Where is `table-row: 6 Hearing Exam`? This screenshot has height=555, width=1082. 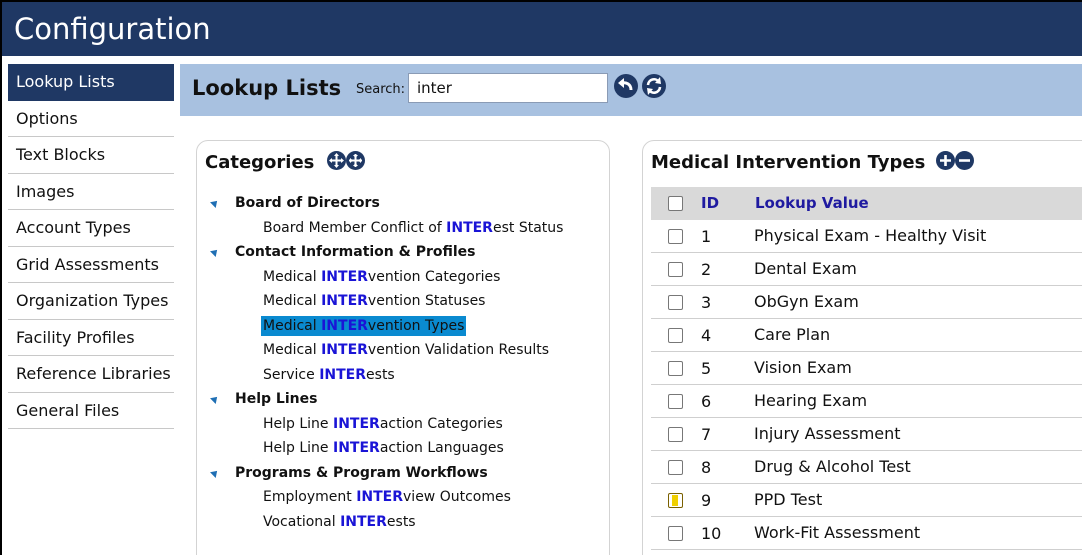 table-row: 6 Hearing Exam is located at coordinates (866, 401).